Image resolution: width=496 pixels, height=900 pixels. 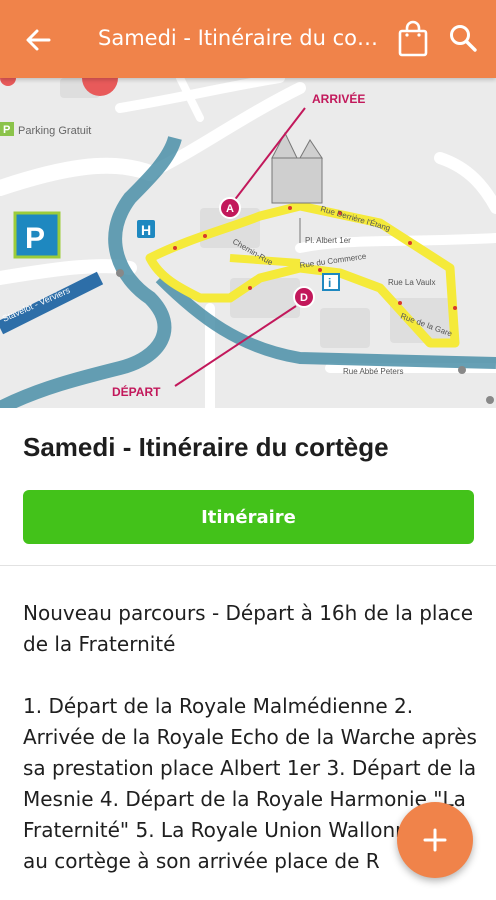 What do you see at coordinates (463, 38) in the screenshot?
I see `search-icon` at bounding box center [463, 38].